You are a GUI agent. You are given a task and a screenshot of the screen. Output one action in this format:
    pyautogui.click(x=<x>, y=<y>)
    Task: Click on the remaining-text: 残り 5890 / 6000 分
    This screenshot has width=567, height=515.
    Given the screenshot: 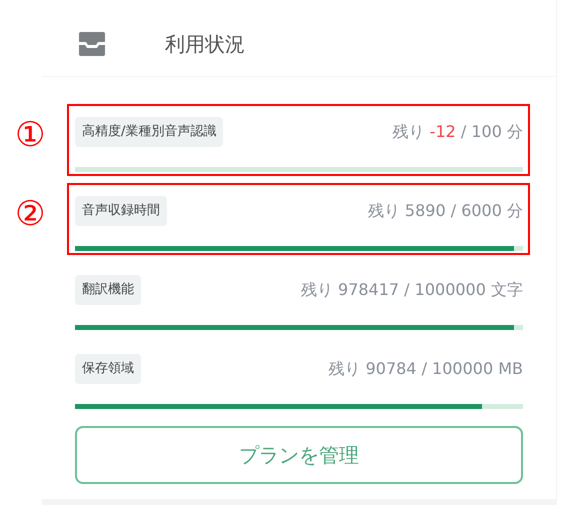 What is the action you would take?
    pyautogui.click(x=445, y=211)
    